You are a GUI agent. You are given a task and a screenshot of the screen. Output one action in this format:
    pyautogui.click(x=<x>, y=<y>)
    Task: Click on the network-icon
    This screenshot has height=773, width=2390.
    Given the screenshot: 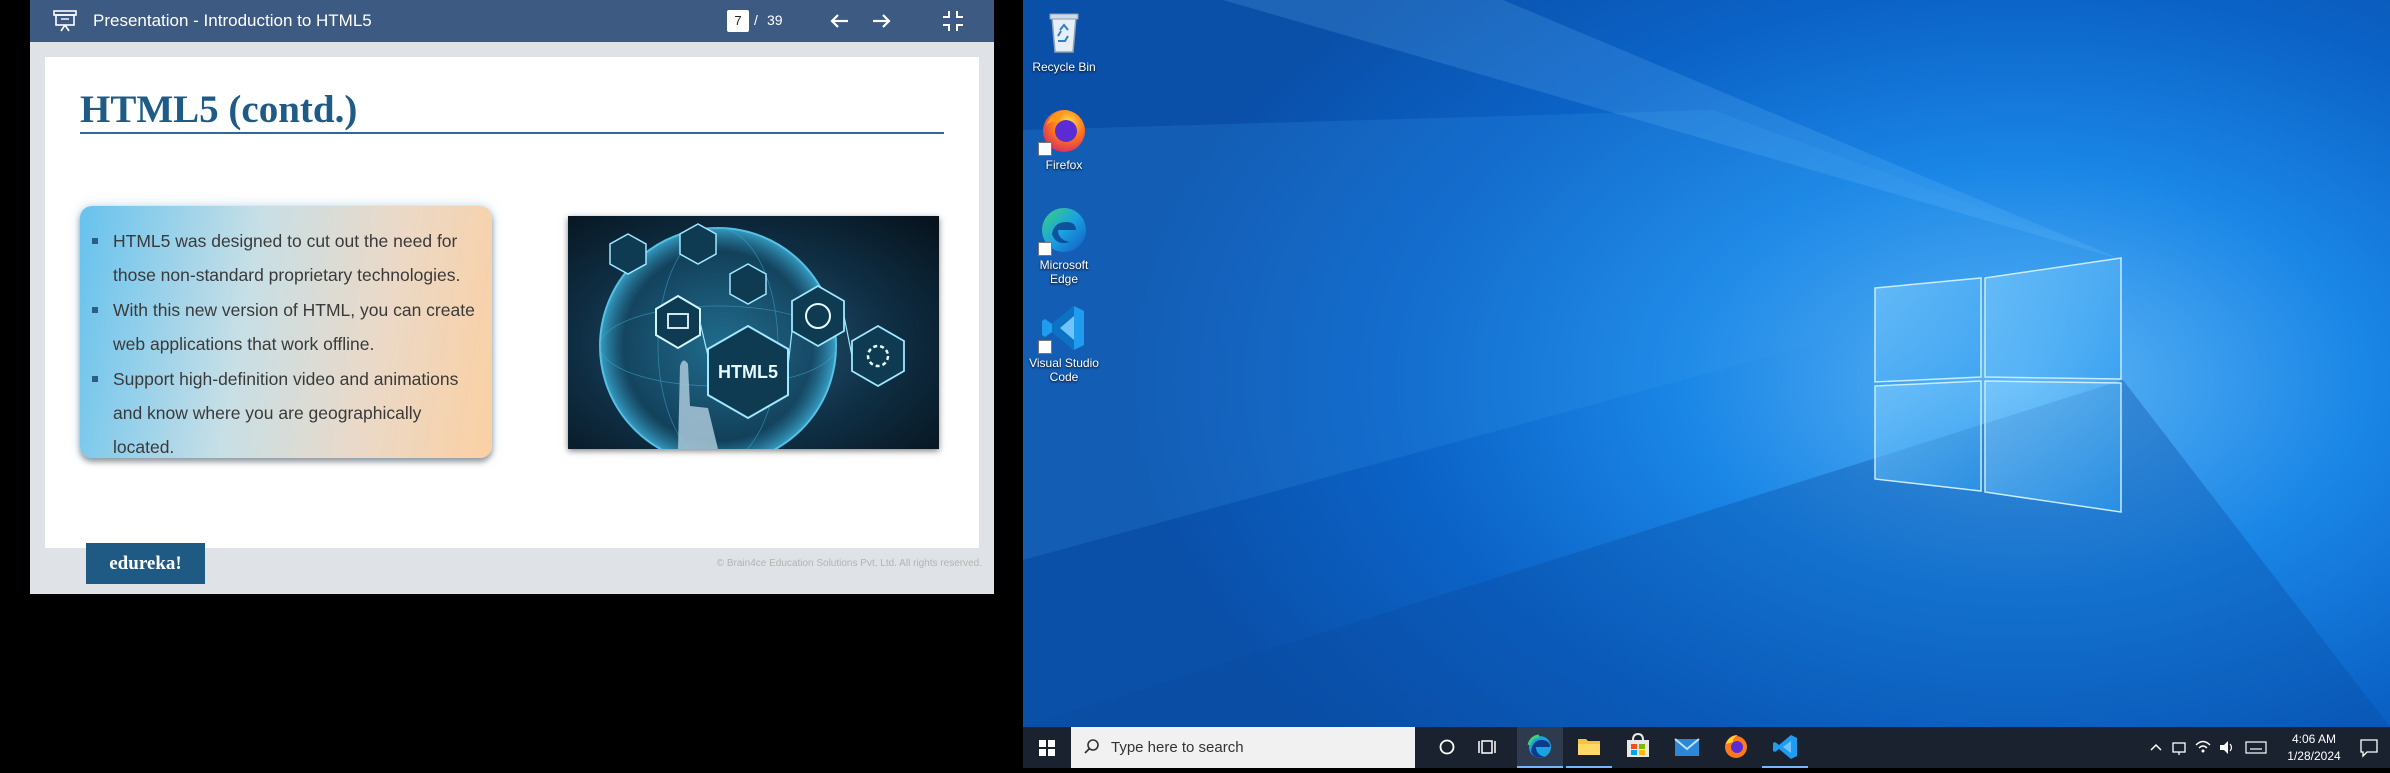 What is the action you would take?
    pyautogui.click(x=2179, y=747)
    